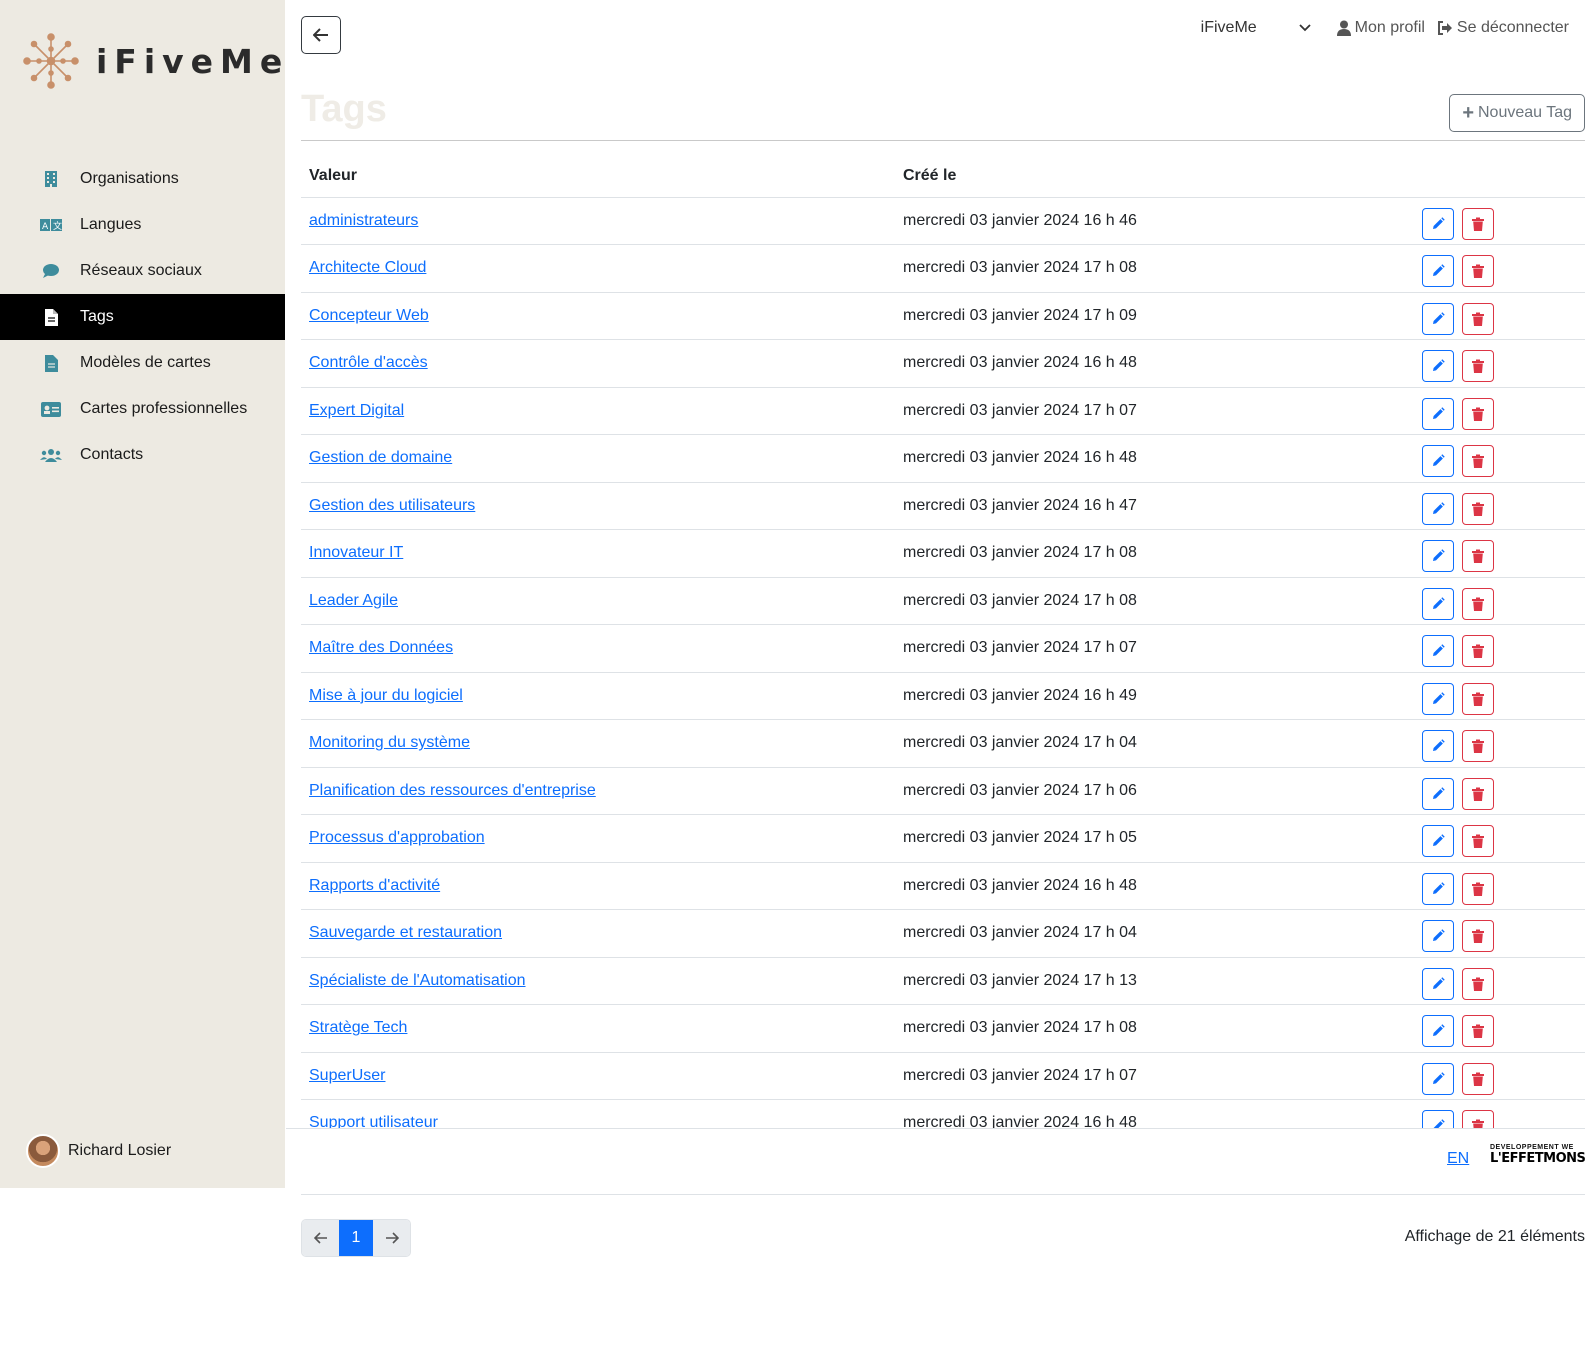  I want to click on tag-value-link: Architecte Cloud, so click(367, 267).